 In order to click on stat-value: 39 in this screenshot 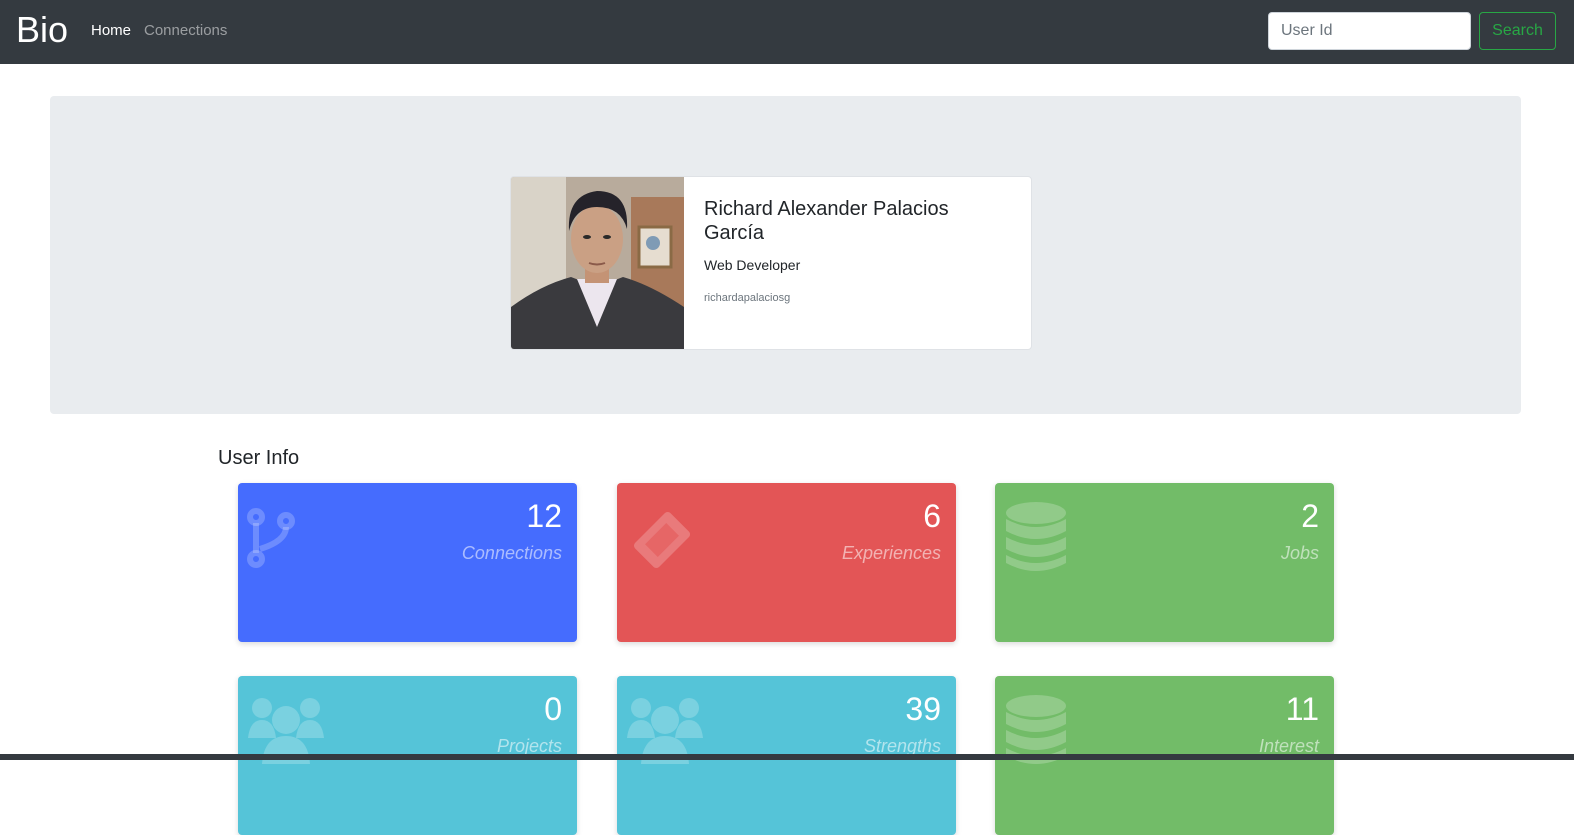, I will do `click(923, 709)`.